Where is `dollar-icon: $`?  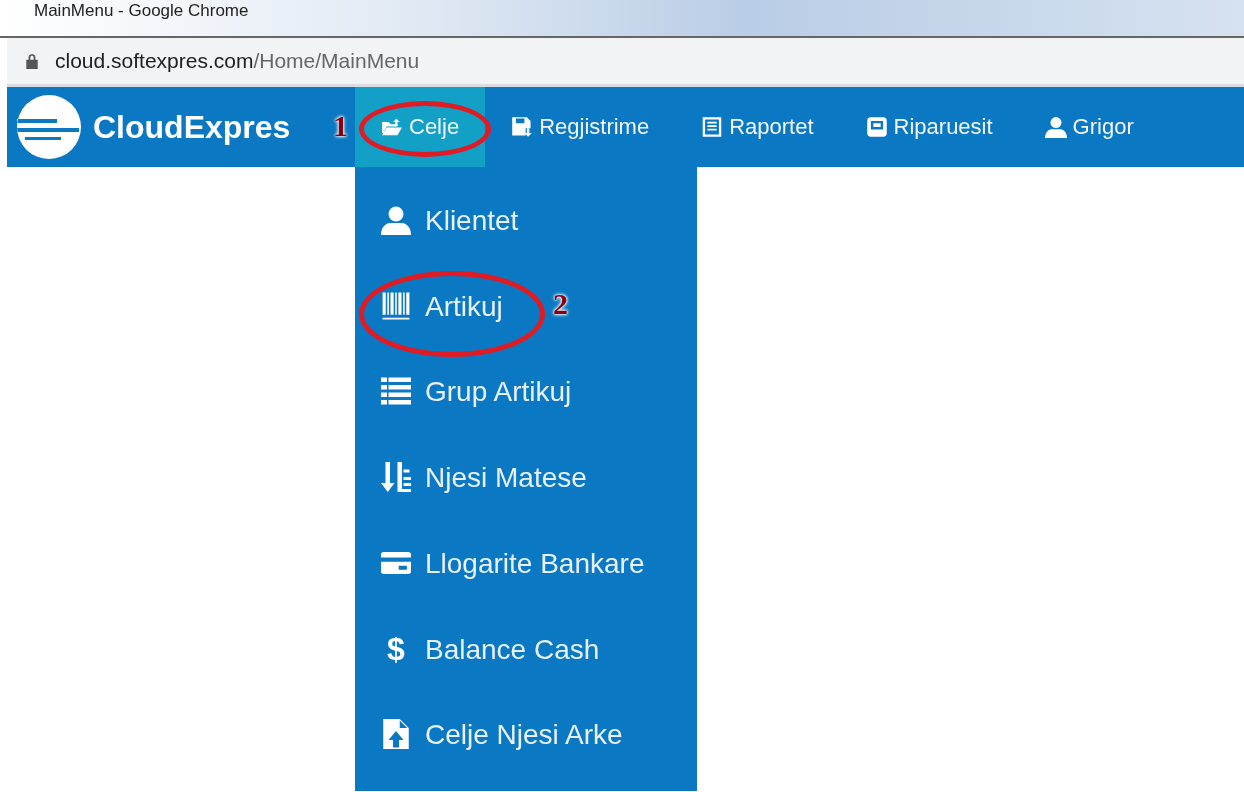 dollar-icon: $ is located at coordinates (396, 648).